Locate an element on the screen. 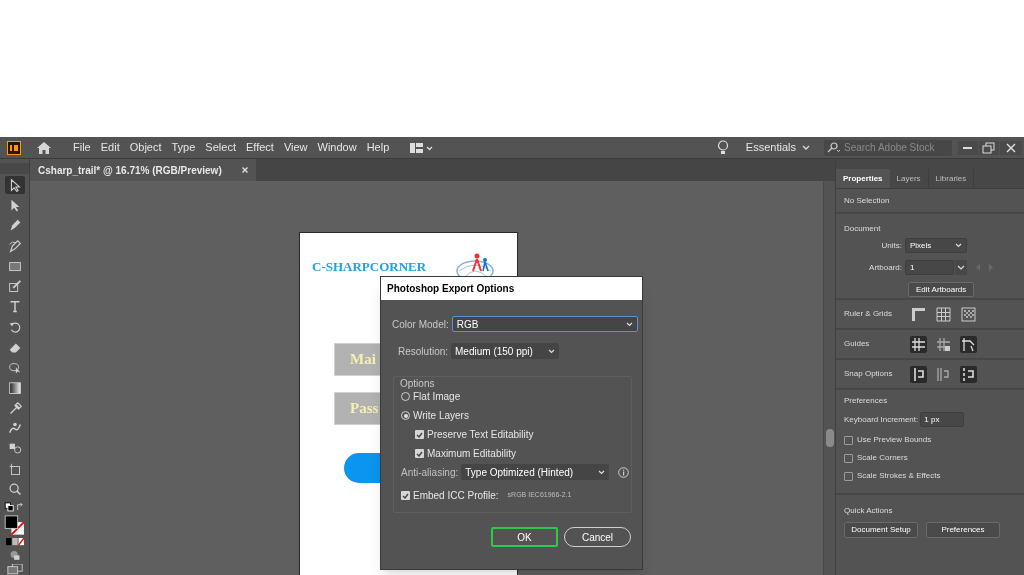 The width and height of the screenshot is (1024, 575). guides-icon is located at coordinates (918, 344).